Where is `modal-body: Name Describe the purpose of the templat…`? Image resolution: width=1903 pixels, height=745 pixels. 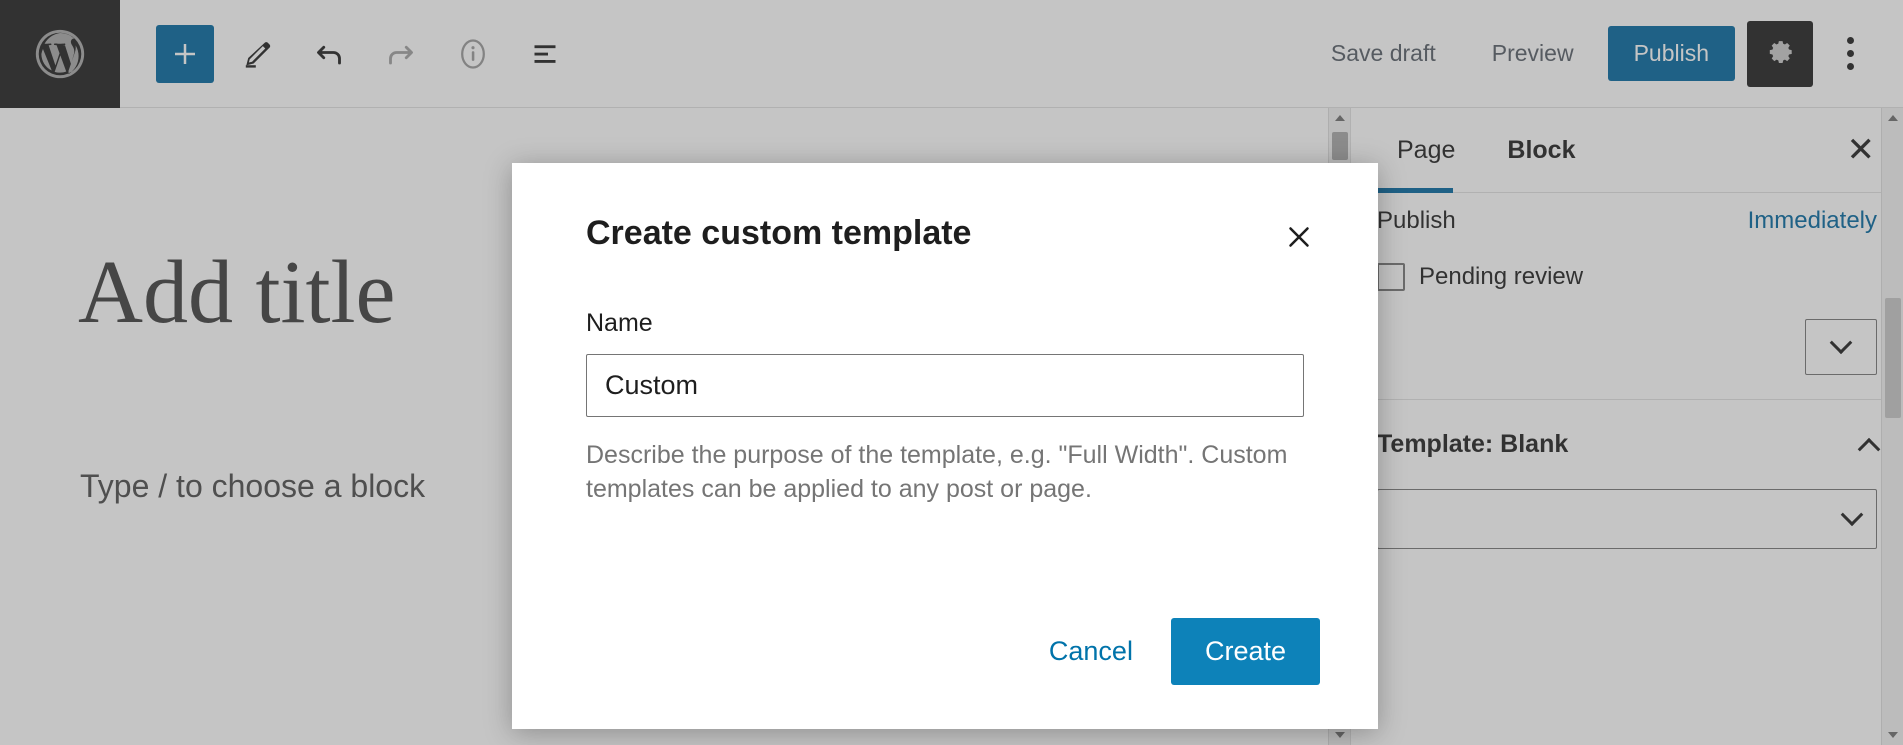
modal-body: Name Describe the purpose of the templat… is located at coordinates (945, 408).